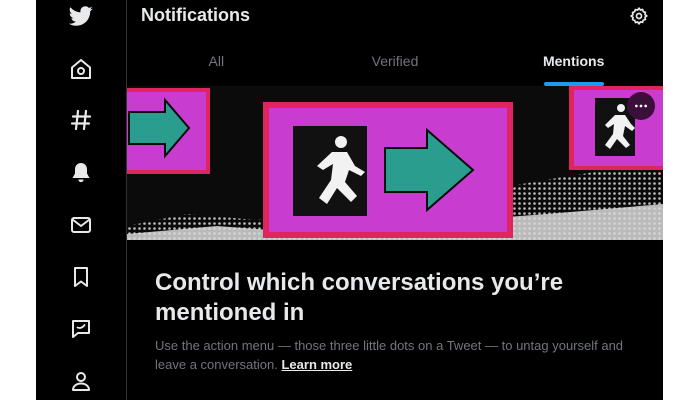 The height and width of the screenshot is (400, 700). What do you see at coordinates (81, 16) in the screenshot?
I see `twitter-bird-icon` at bounding box center [81, 16].